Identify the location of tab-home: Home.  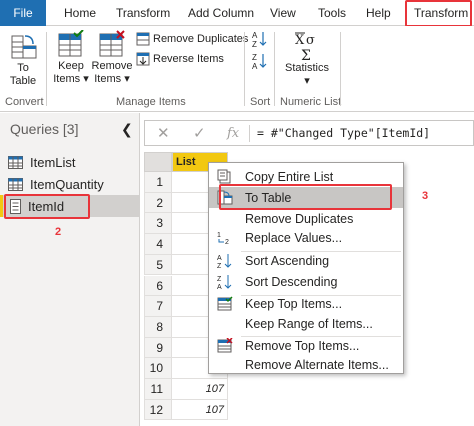
(80, 13).